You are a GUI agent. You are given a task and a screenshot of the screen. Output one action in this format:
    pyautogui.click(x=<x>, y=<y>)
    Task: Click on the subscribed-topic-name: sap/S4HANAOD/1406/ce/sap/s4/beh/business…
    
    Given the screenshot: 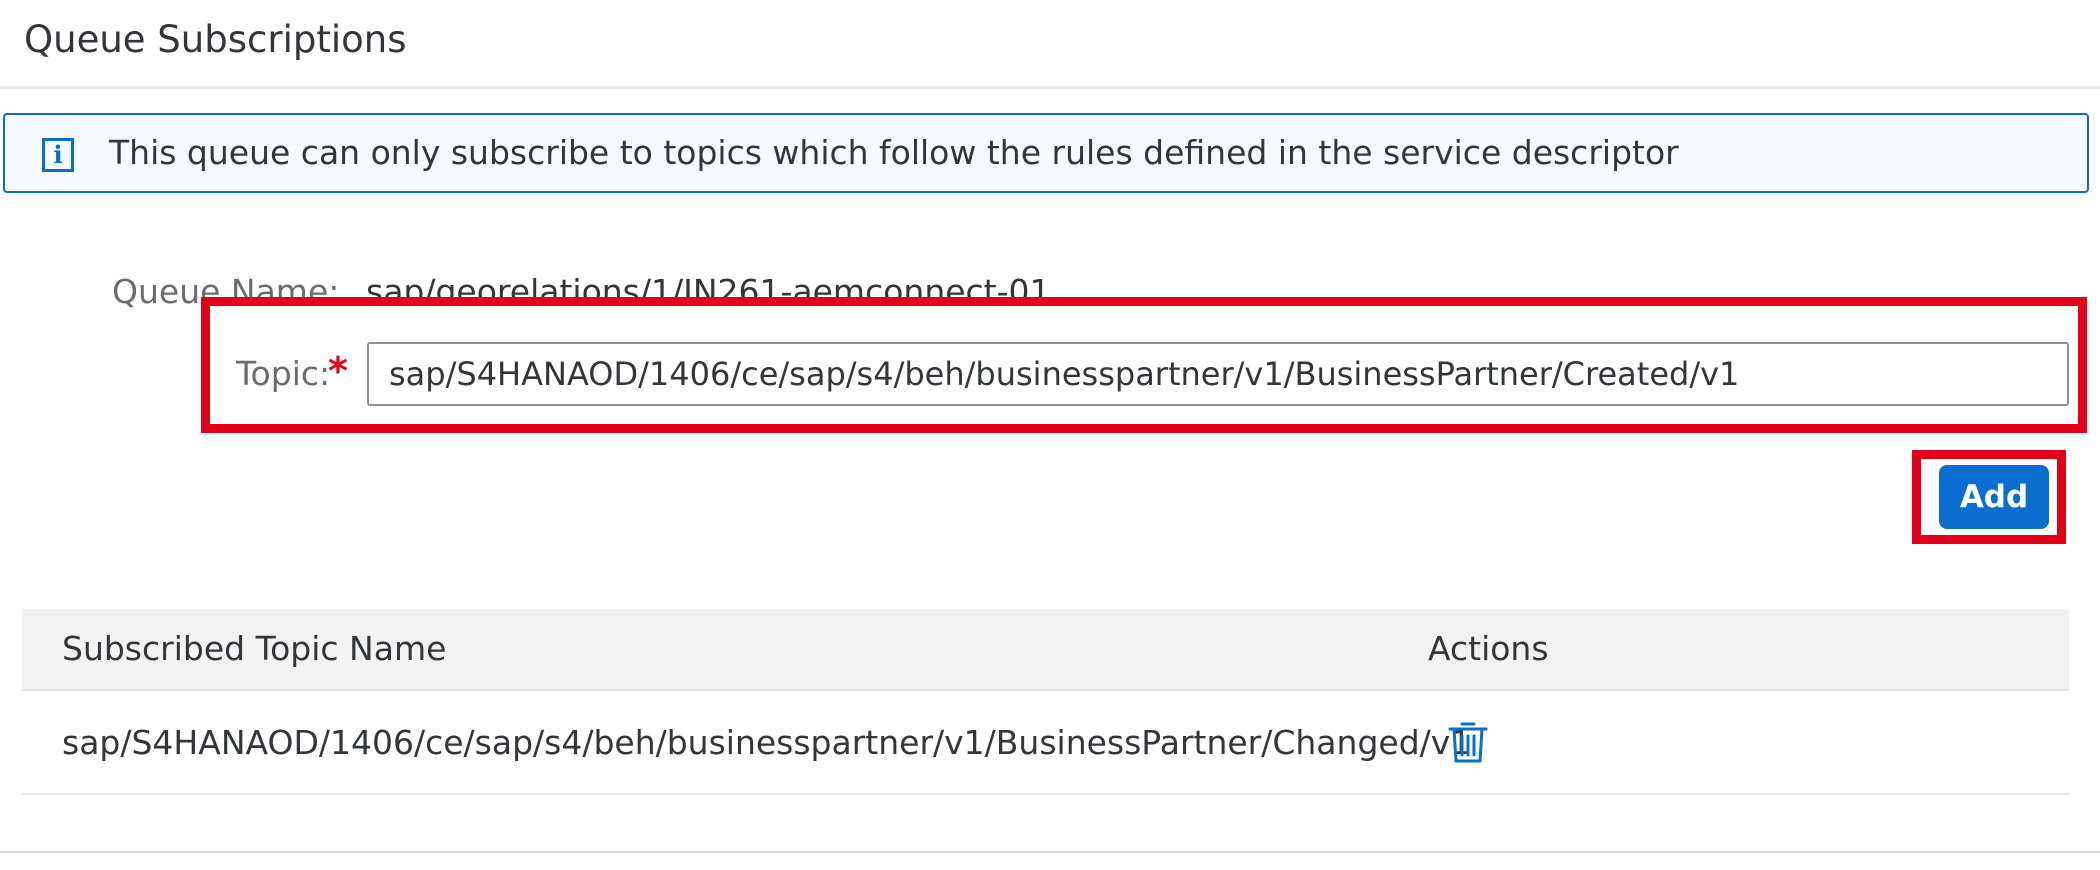 What is the action you would take?
    pyautogui.click(x=767, y=742)
    